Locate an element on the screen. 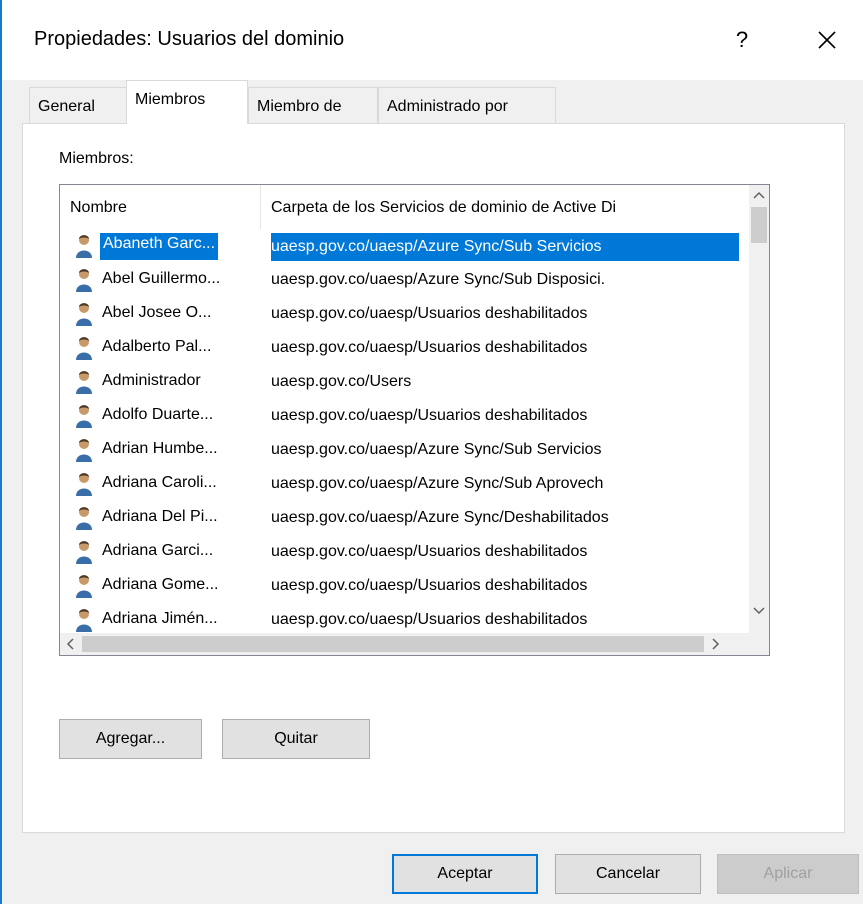 This screenshot has height=904, width=863. member-row: Administrador uaesp.gov.co/Users is located at coordinates (405, 382).